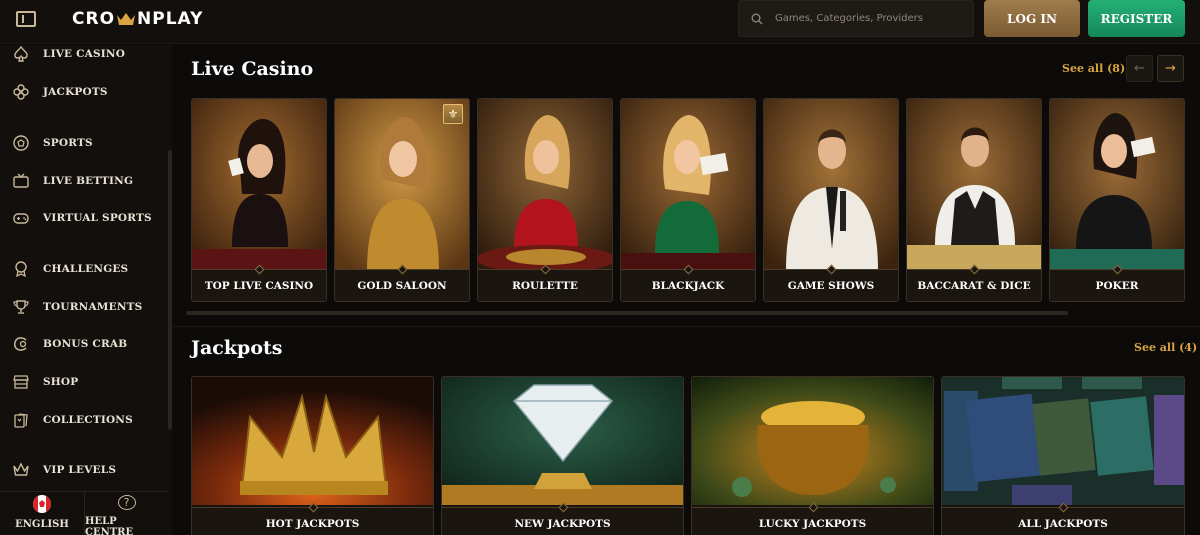 This screenshot has width=1200, height=535. What do you see at coordinates (75, 92) in the screenshot?
I see `sidebar-item-label: JACKPOTS` at bounding box center [75, 92].